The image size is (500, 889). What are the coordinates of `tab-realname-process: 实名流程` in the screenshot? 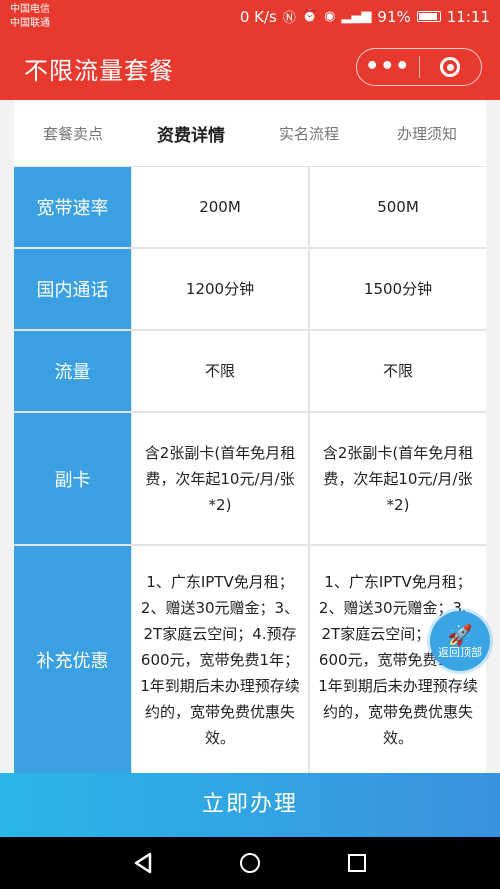 It's located at (309, 133).